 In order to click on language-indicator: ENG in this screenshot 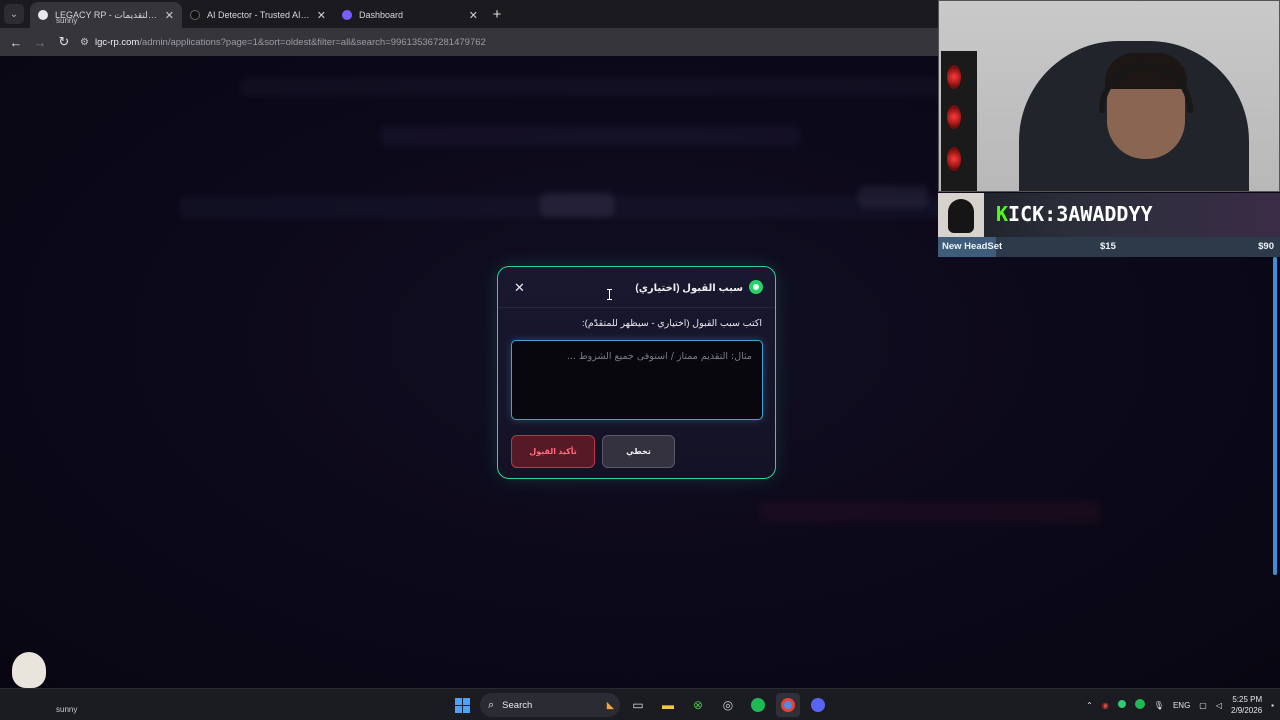, I will do `click(1181, 705)`.